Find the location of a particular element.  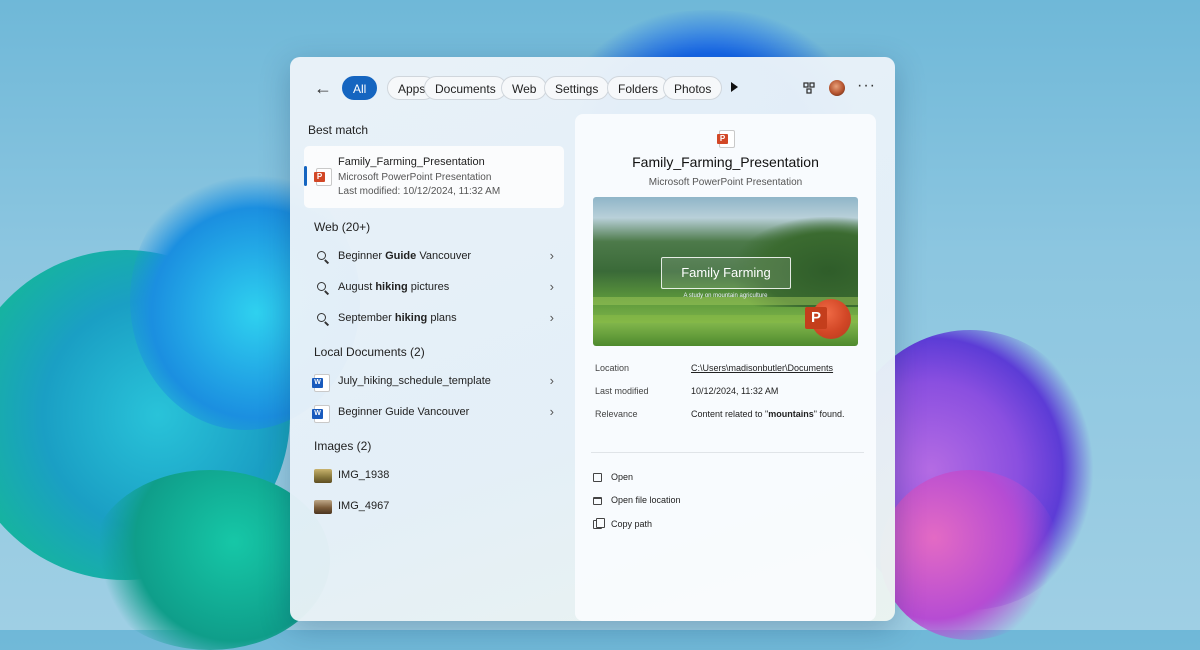

document-result: Beginner Guide Vancouver › is located at coordinates (433, 413).